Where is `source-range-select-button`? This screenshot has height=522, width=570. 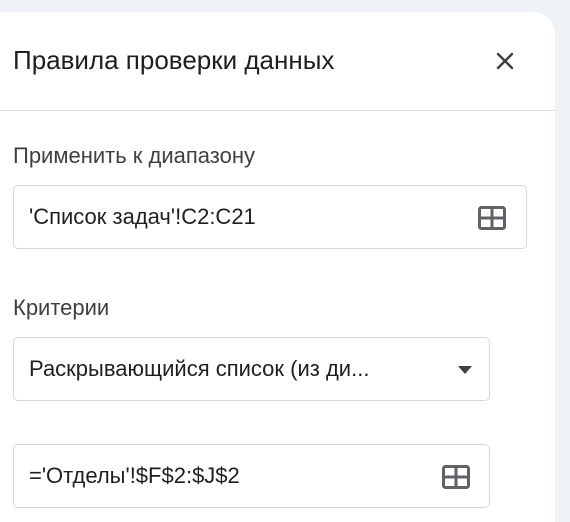
source-range-select-button is located at coordinates (456, 477).